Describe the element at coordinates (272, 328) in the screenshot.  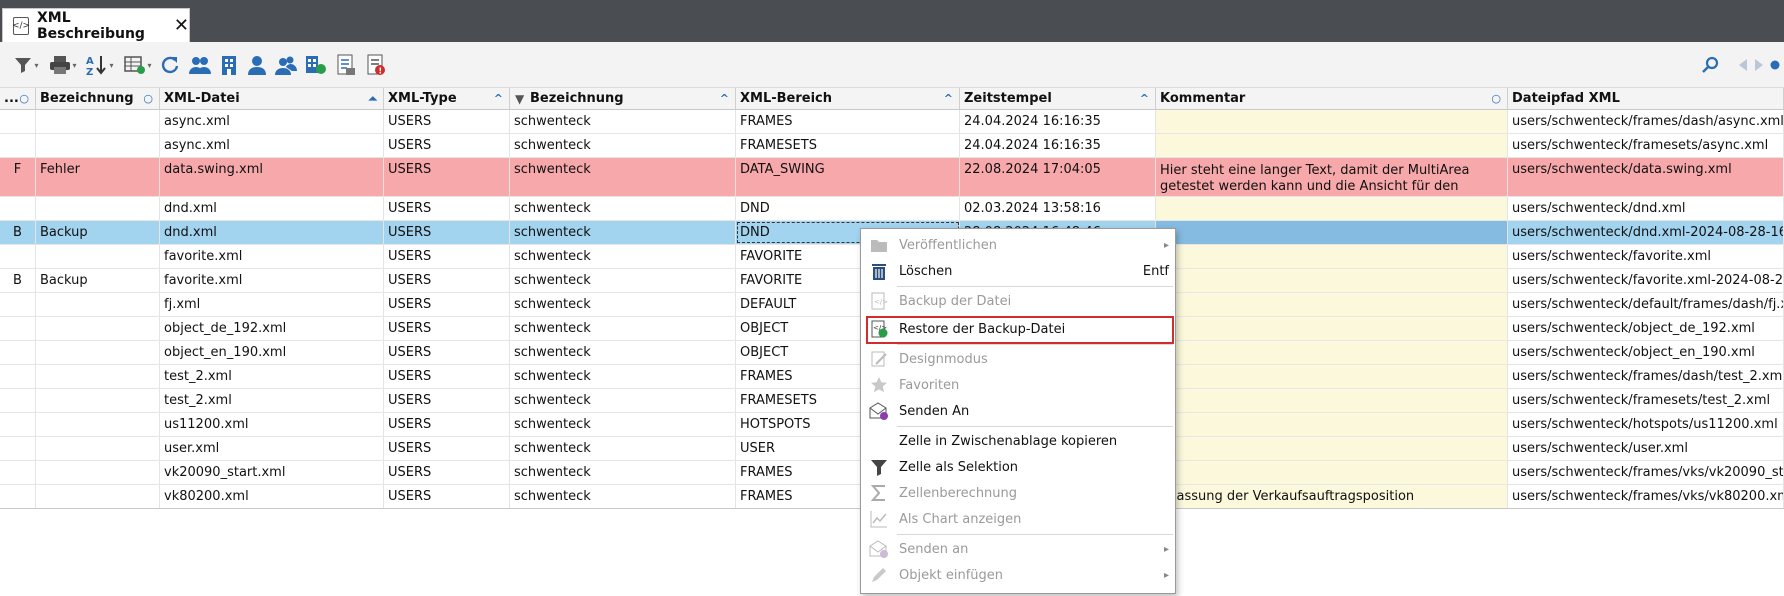
I see `table-cell-file: object_de_192.xml` at that location.